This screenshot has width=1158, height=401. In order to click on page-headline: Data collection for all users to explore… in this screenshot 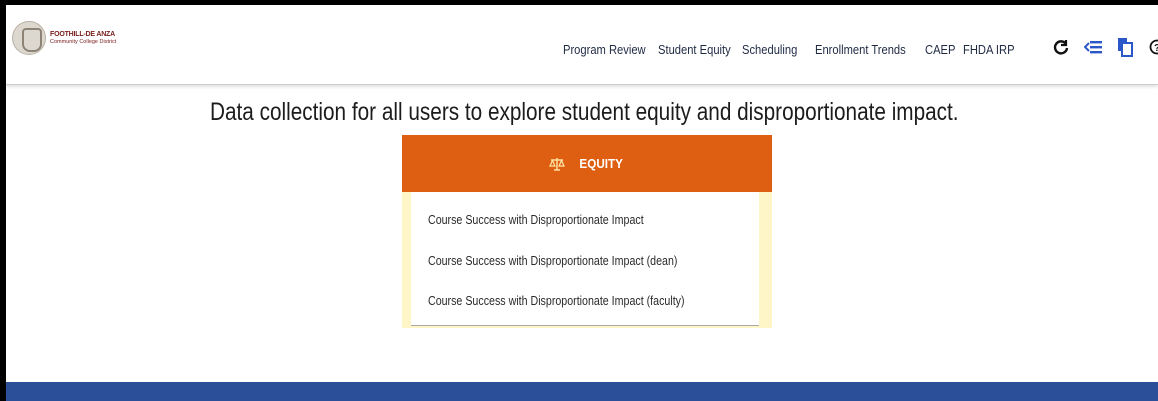, I will do `click(584, 112)`.